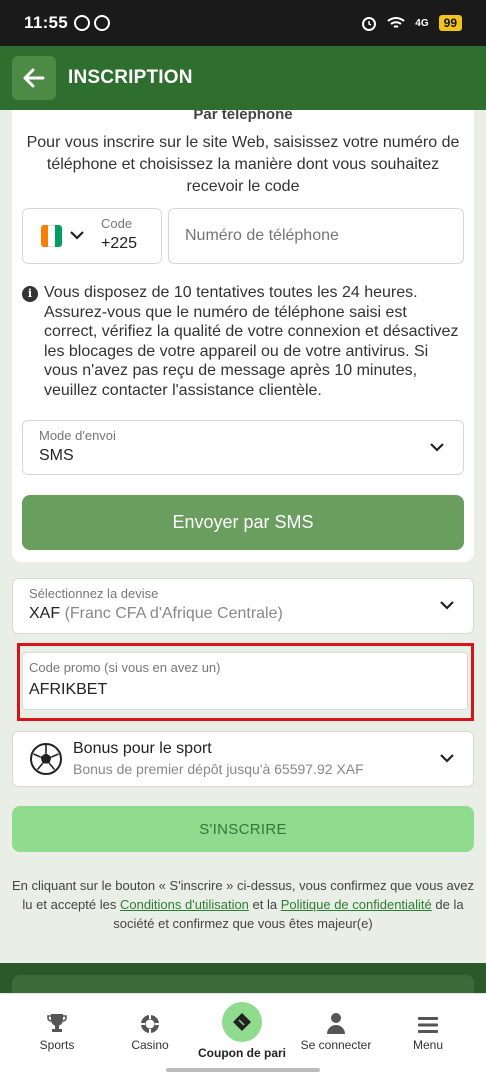  I want to click on casino-chip-icon, so click(150, 1024).